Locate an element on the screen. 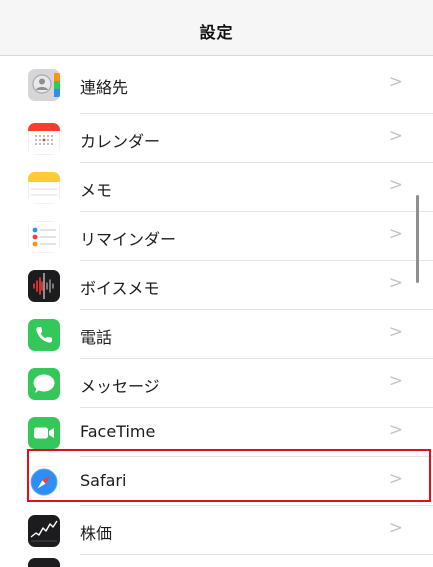 This screenshot has height=567, width=433. settings-item-label: 電話 is located at coordinates (96, 337).